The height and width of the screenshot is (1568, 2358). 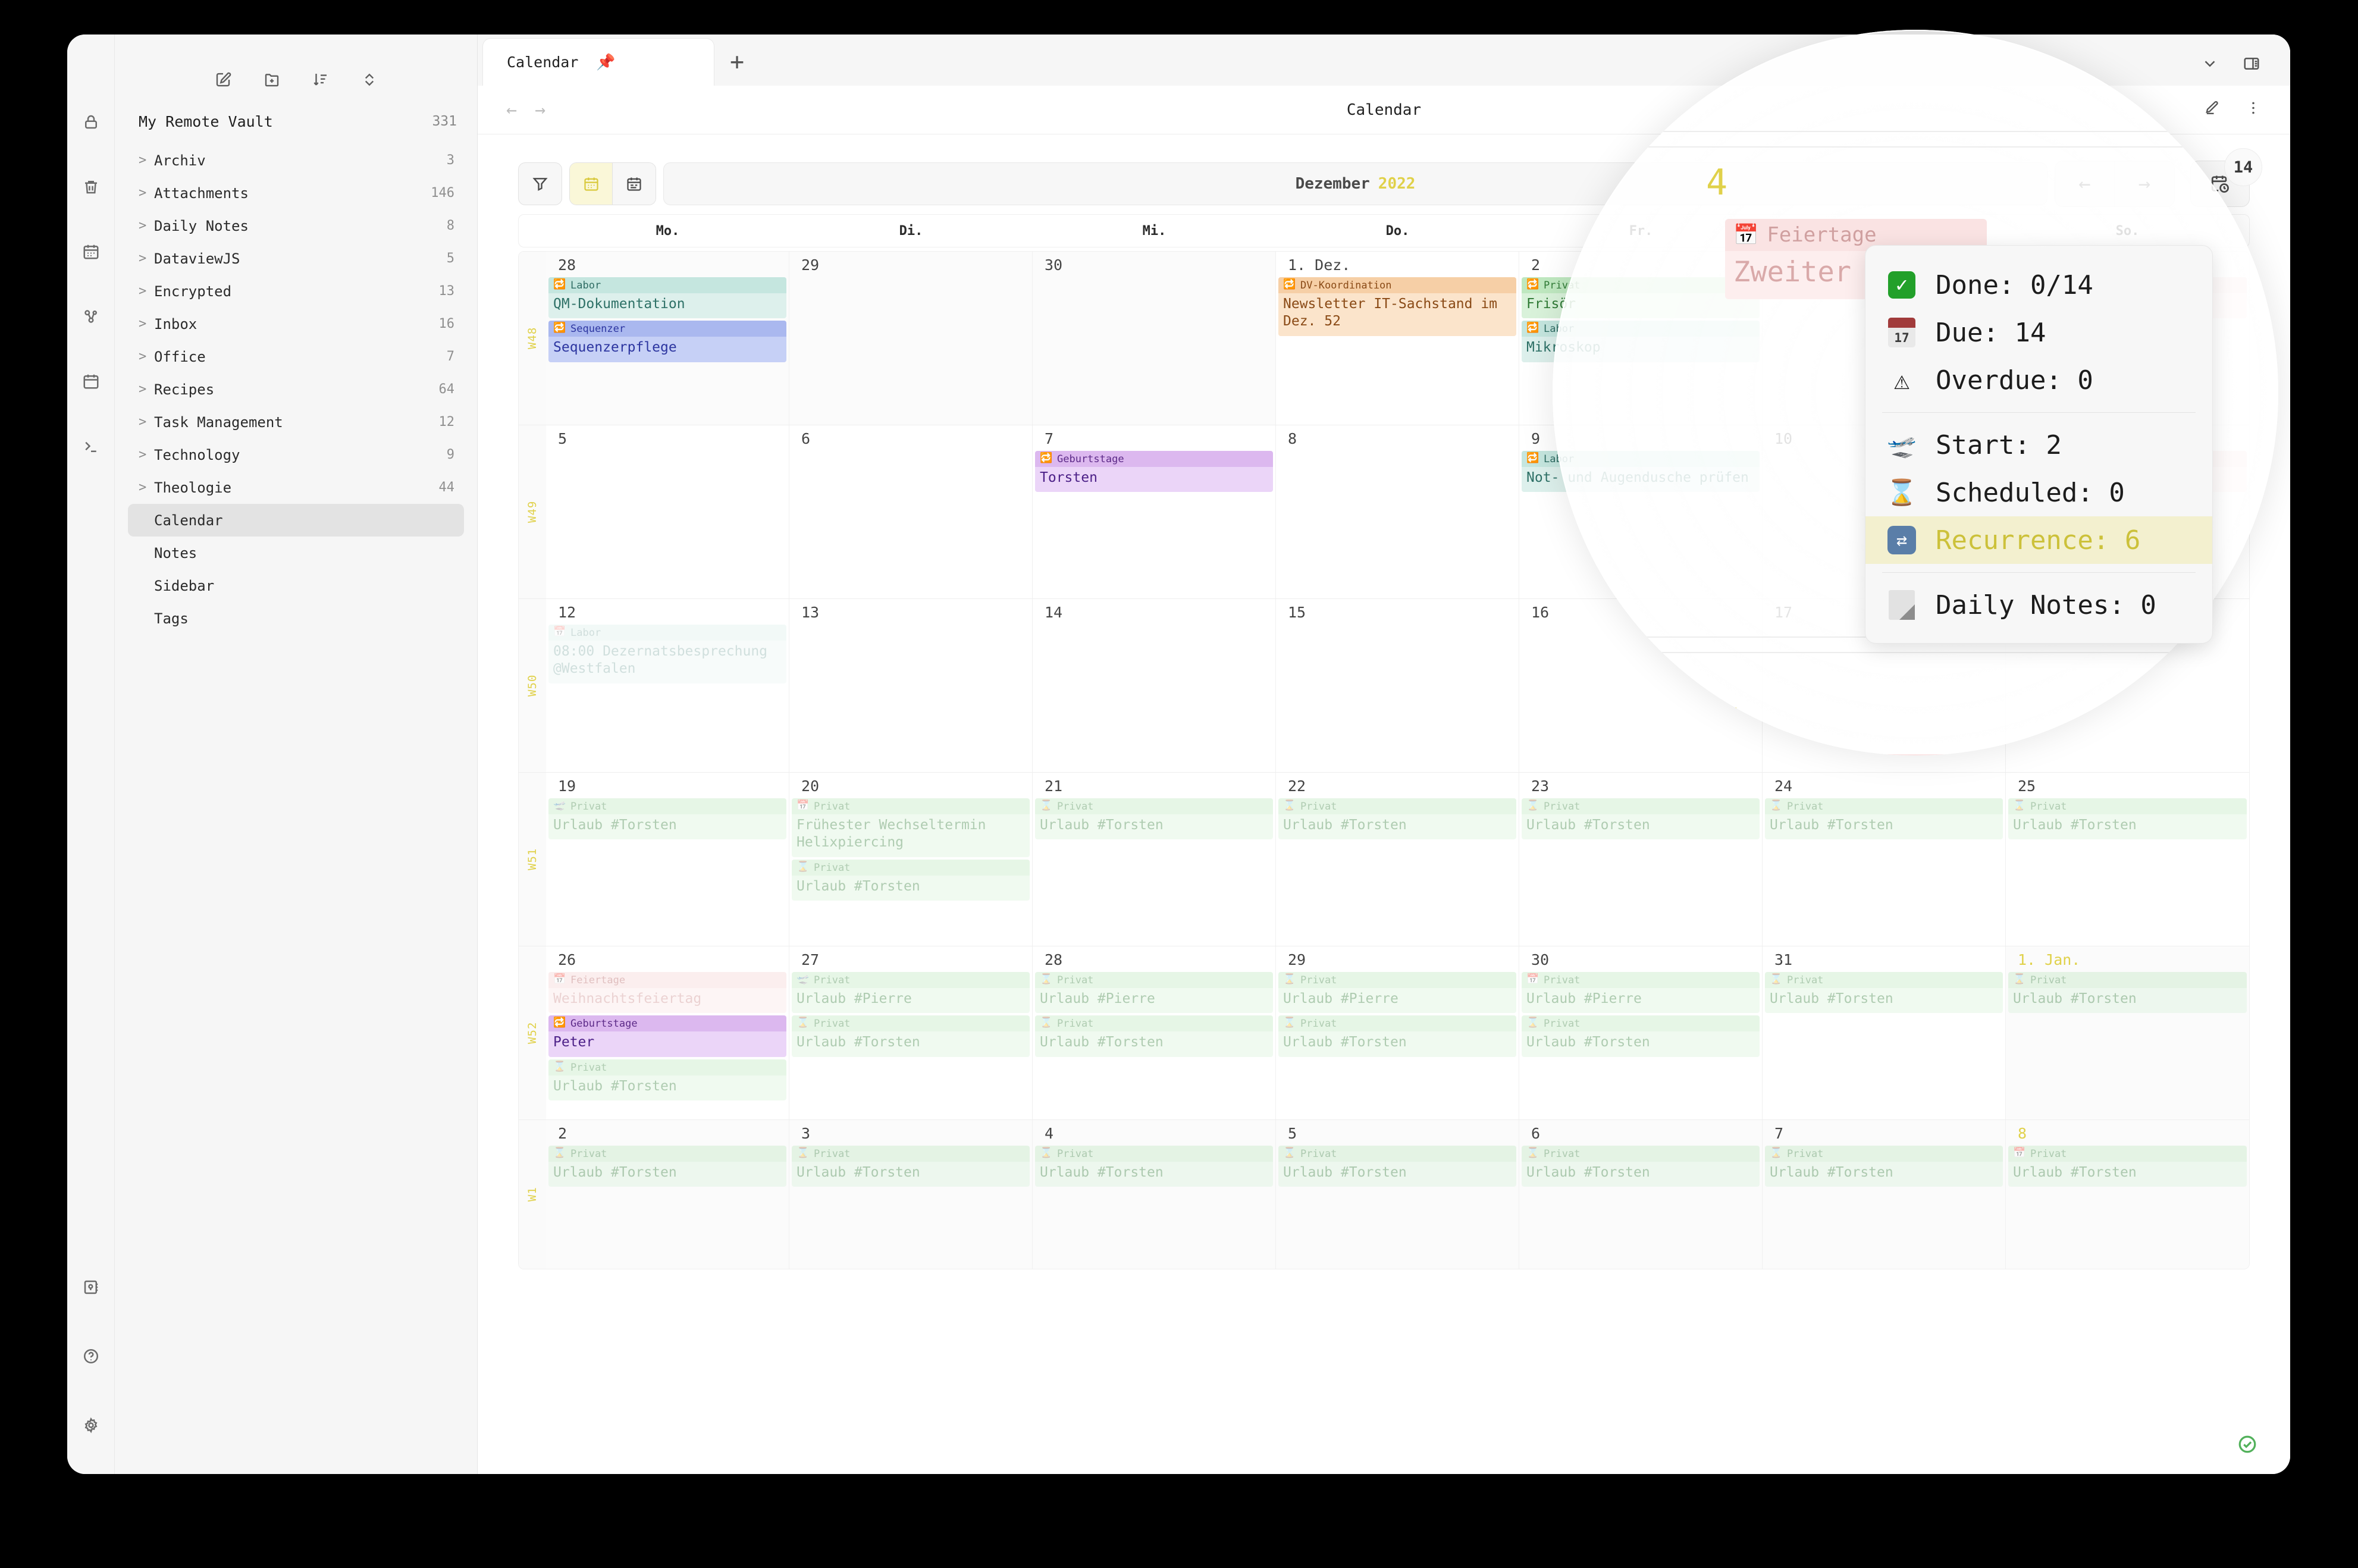 What do you see at coordinates (591, 184) in the screenshot?
I see `month-view-icon` at bounding box center [591, 184].